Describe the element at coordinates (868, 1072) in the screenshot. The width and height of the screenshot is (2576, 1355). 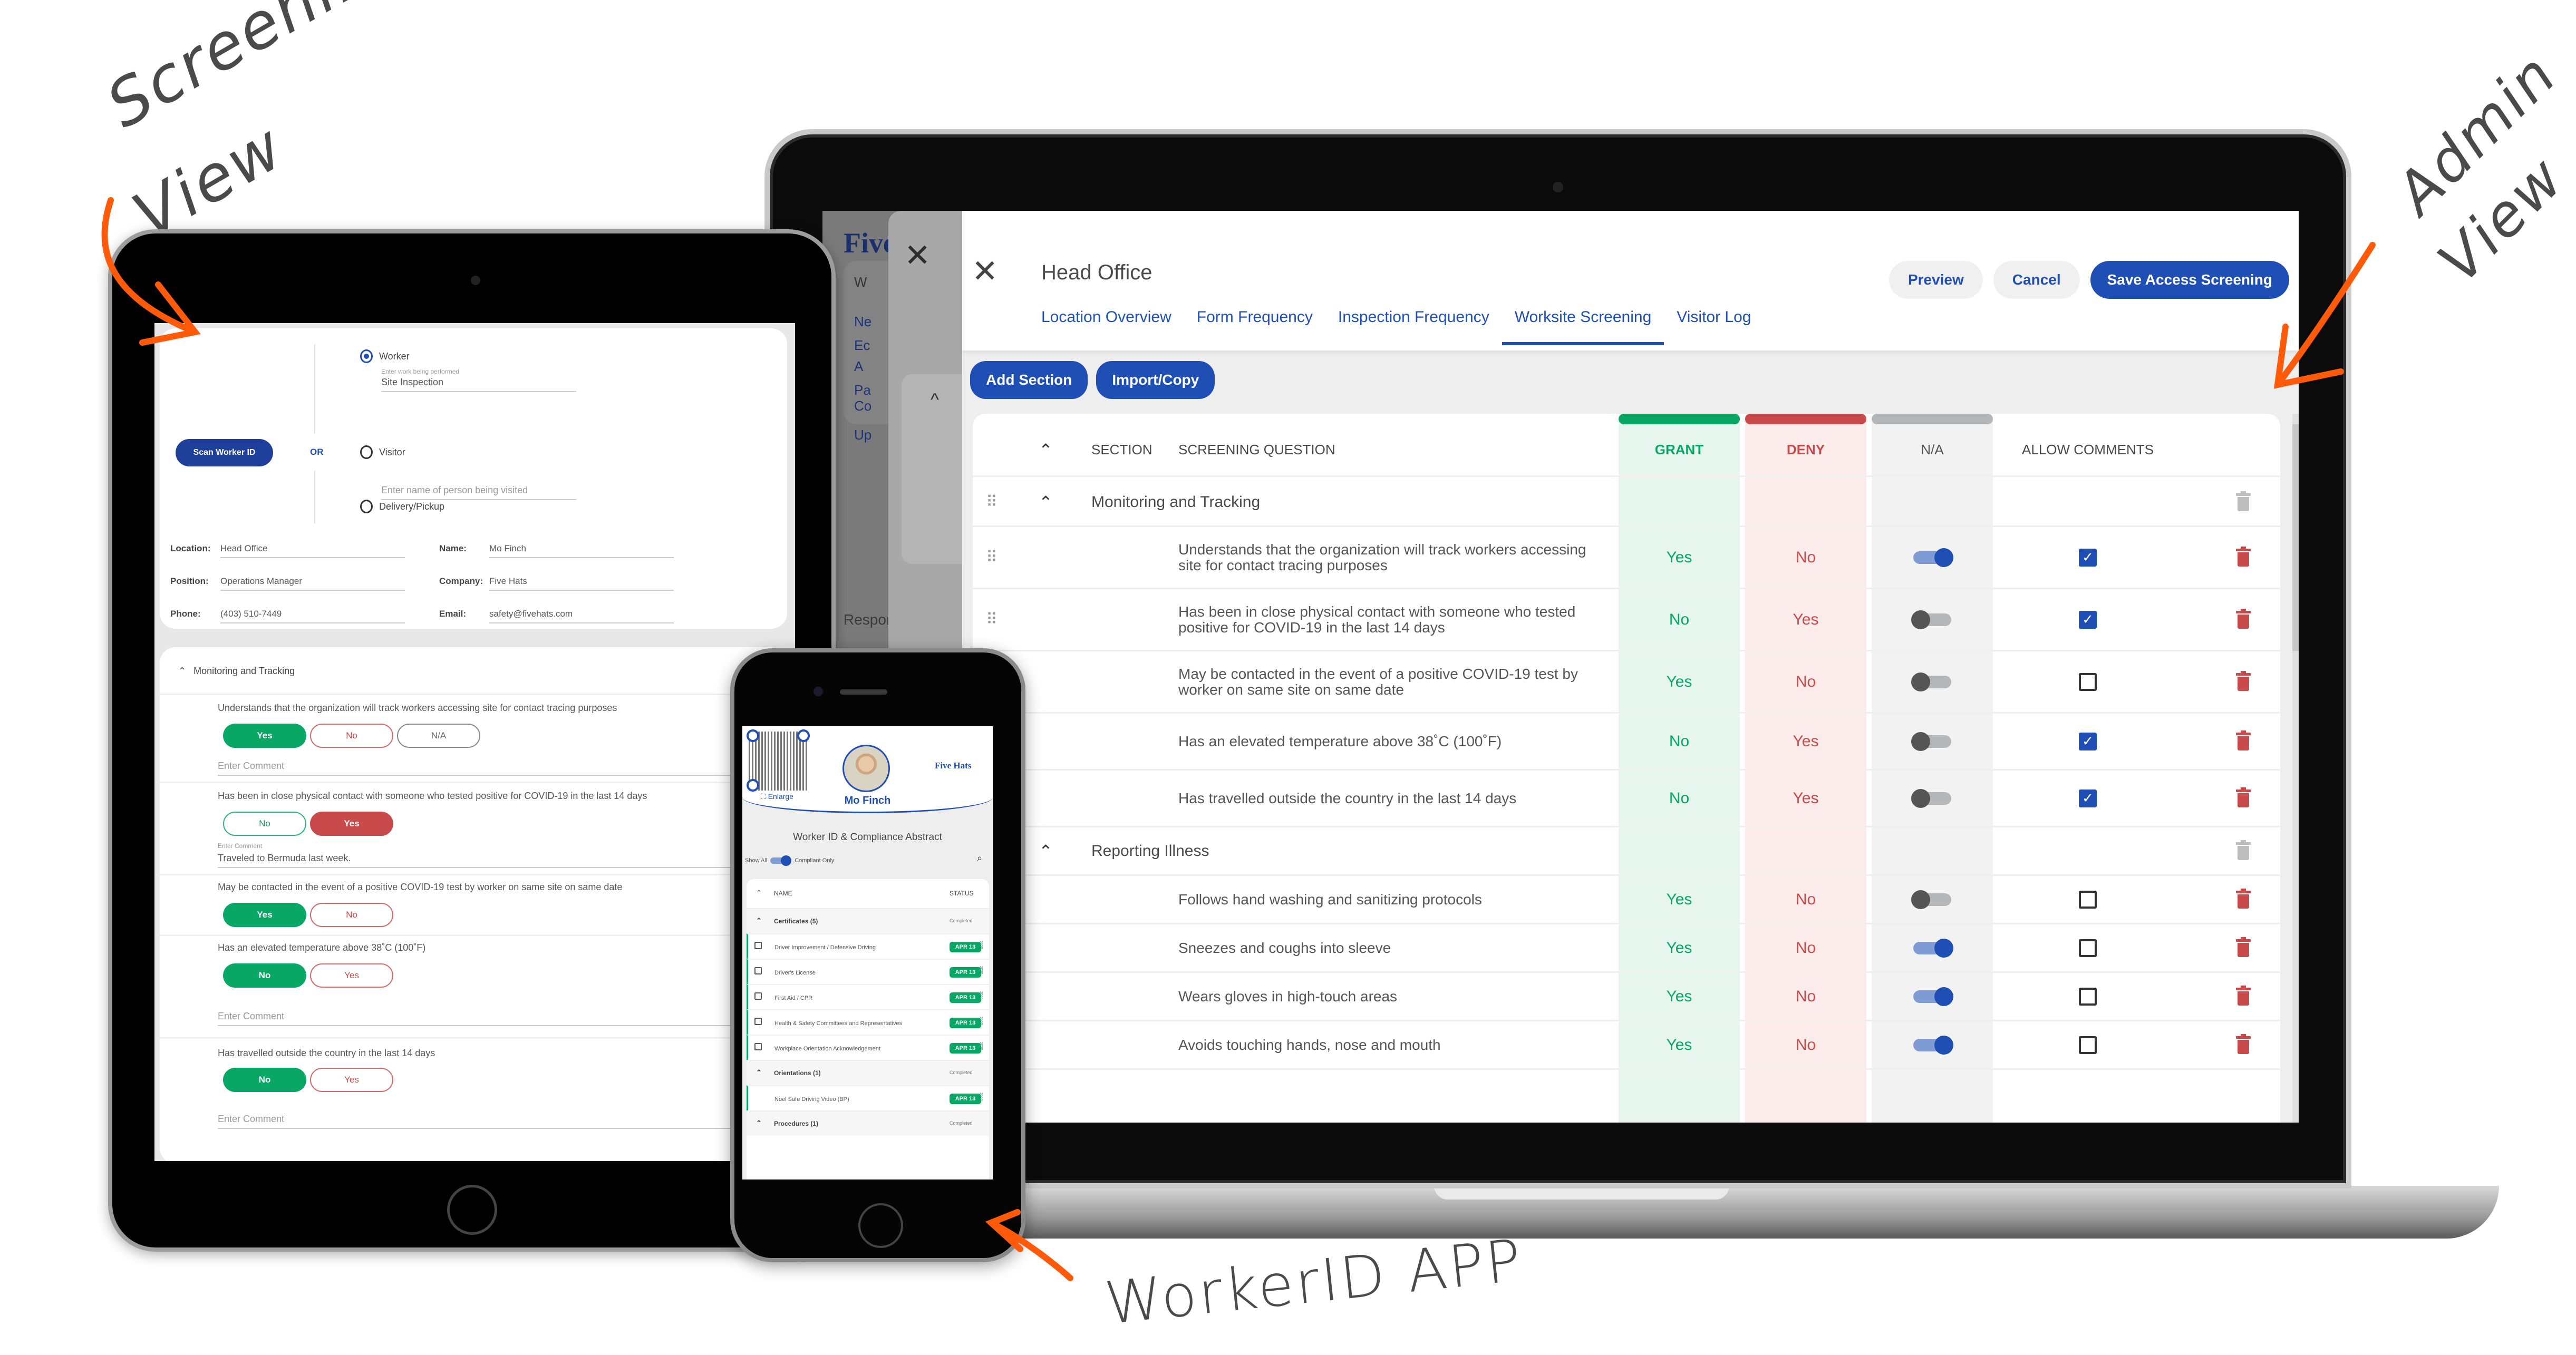
I see `list-group: ⌃ Orientations (1) Completed` at that location.